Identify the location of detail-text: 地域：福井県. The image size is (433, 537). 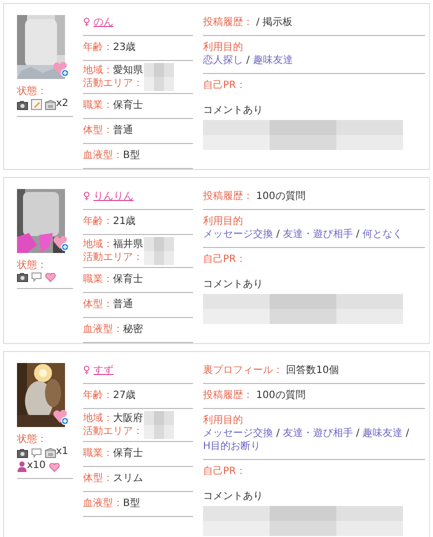
(113, 244).